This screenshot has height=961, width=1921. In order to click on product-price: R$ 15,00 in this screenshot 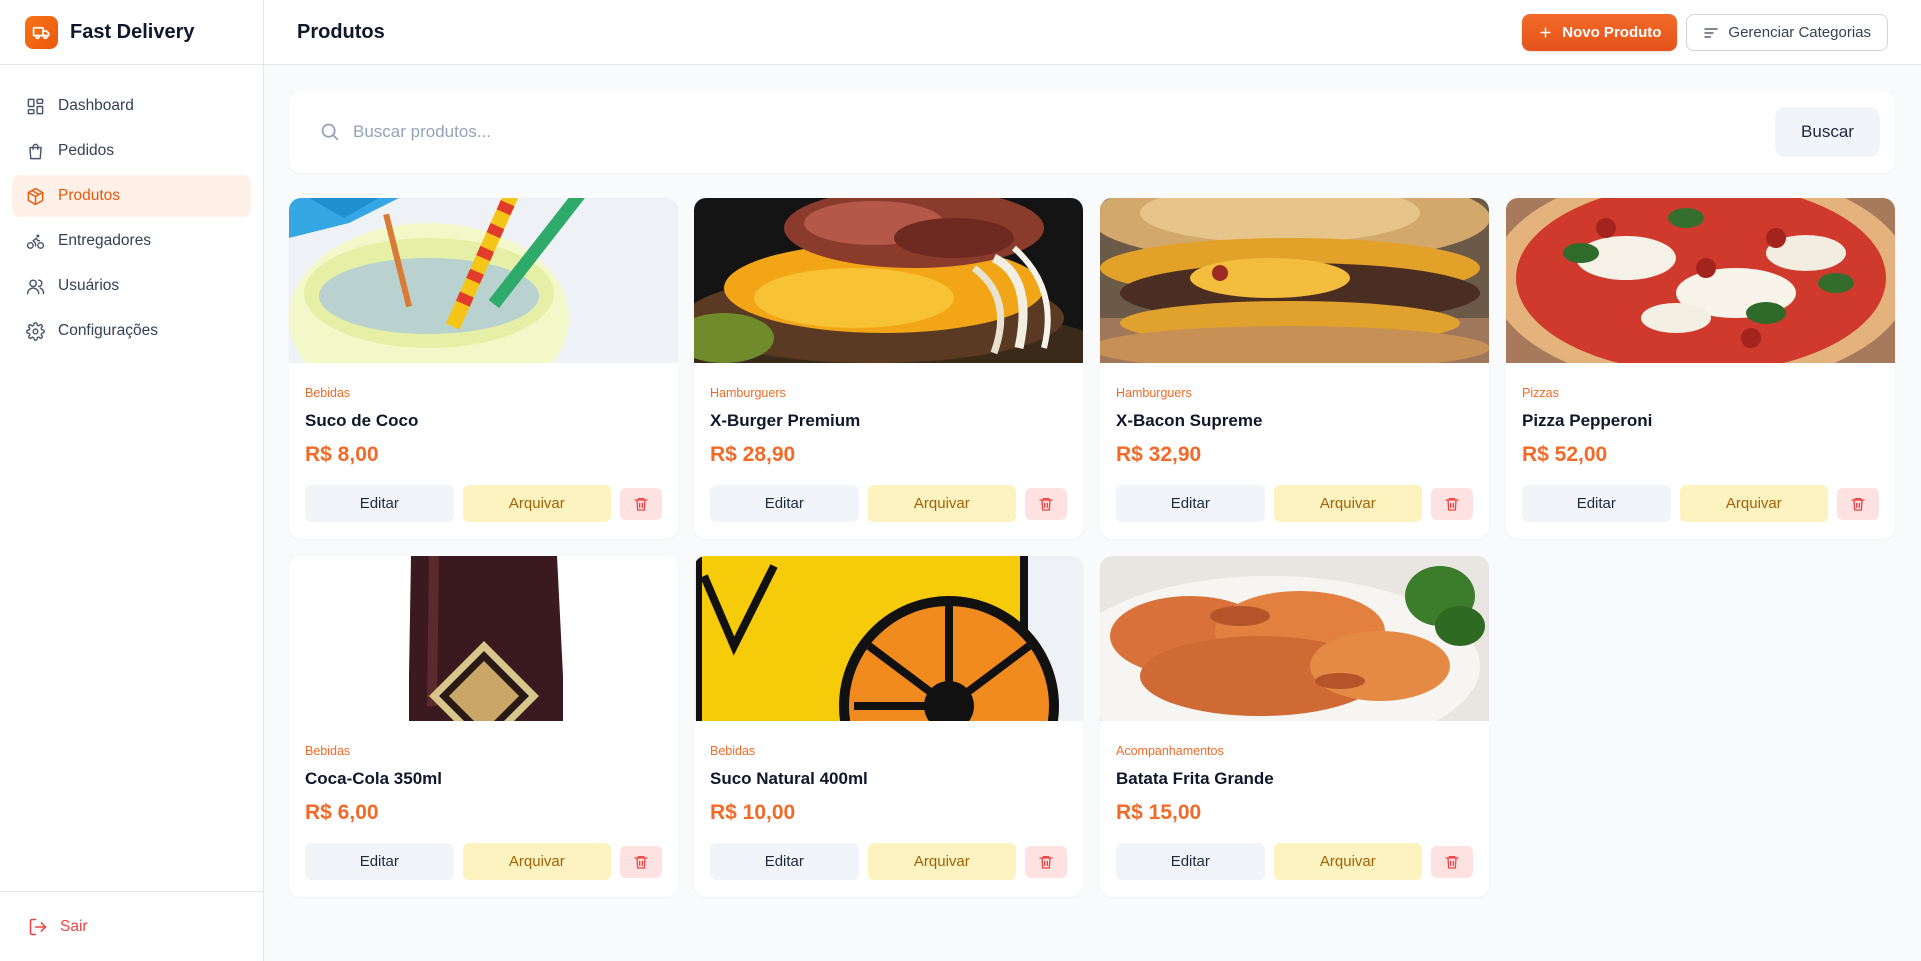, I will do `click(1159, 812)`.